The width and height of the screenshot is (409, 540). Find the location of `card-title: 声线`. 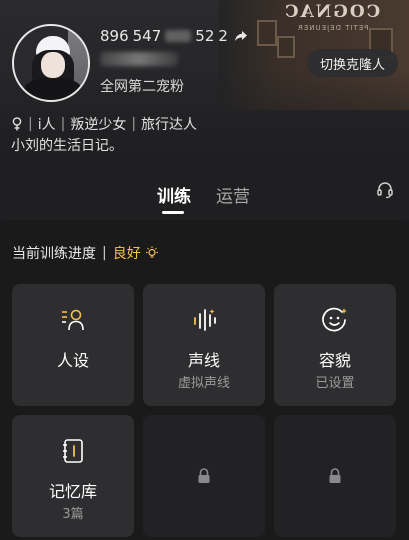

card-title: 声线 is located at coordinates (203, 360).